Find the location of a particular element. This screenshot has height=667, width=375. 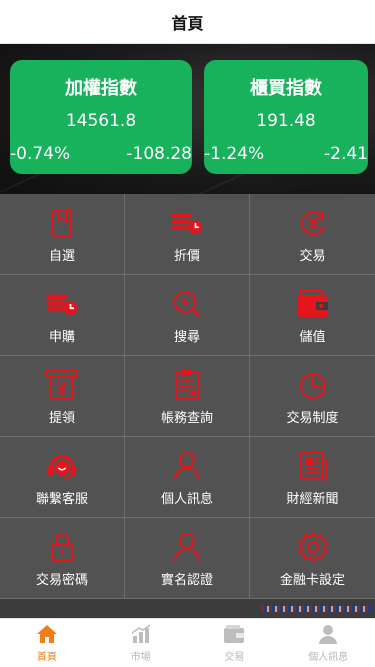

menu-item-withdraw: 提領 is located at coordinates (62, 396).